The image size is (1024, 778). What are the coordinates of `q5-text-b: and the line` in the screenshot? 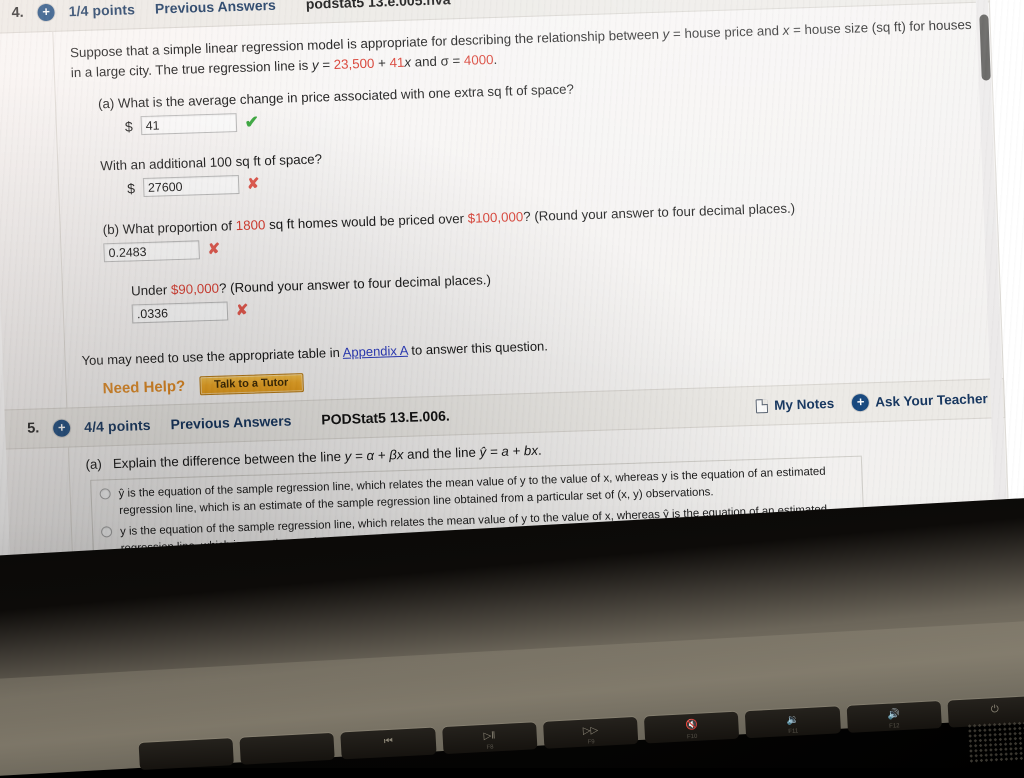 It's located at (441, 453).